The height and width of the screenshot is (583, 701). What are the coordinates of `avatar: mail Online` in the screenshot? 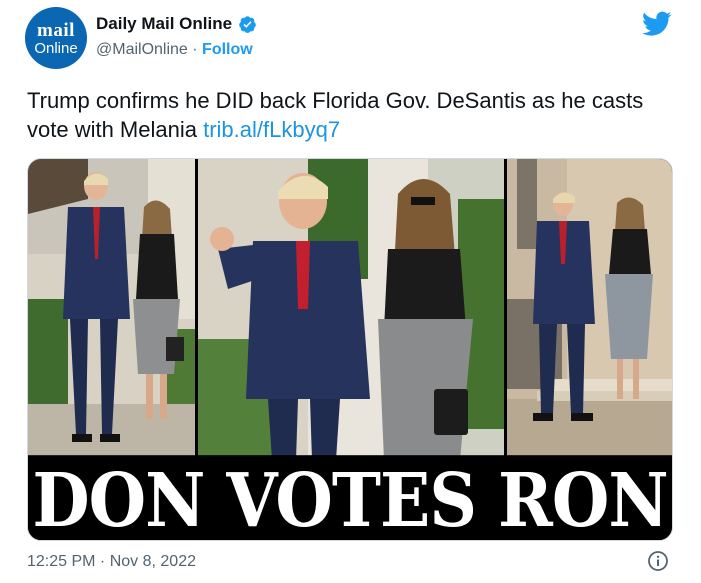 It's located at (56, 38).